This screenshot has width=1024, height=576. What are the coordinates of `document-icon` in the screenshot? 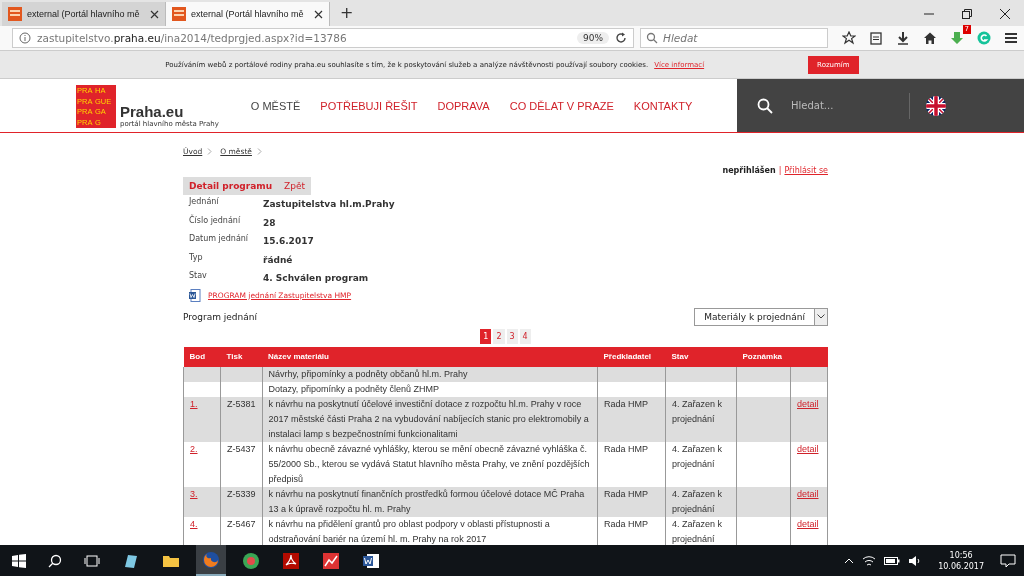 It's located at (195, 295).